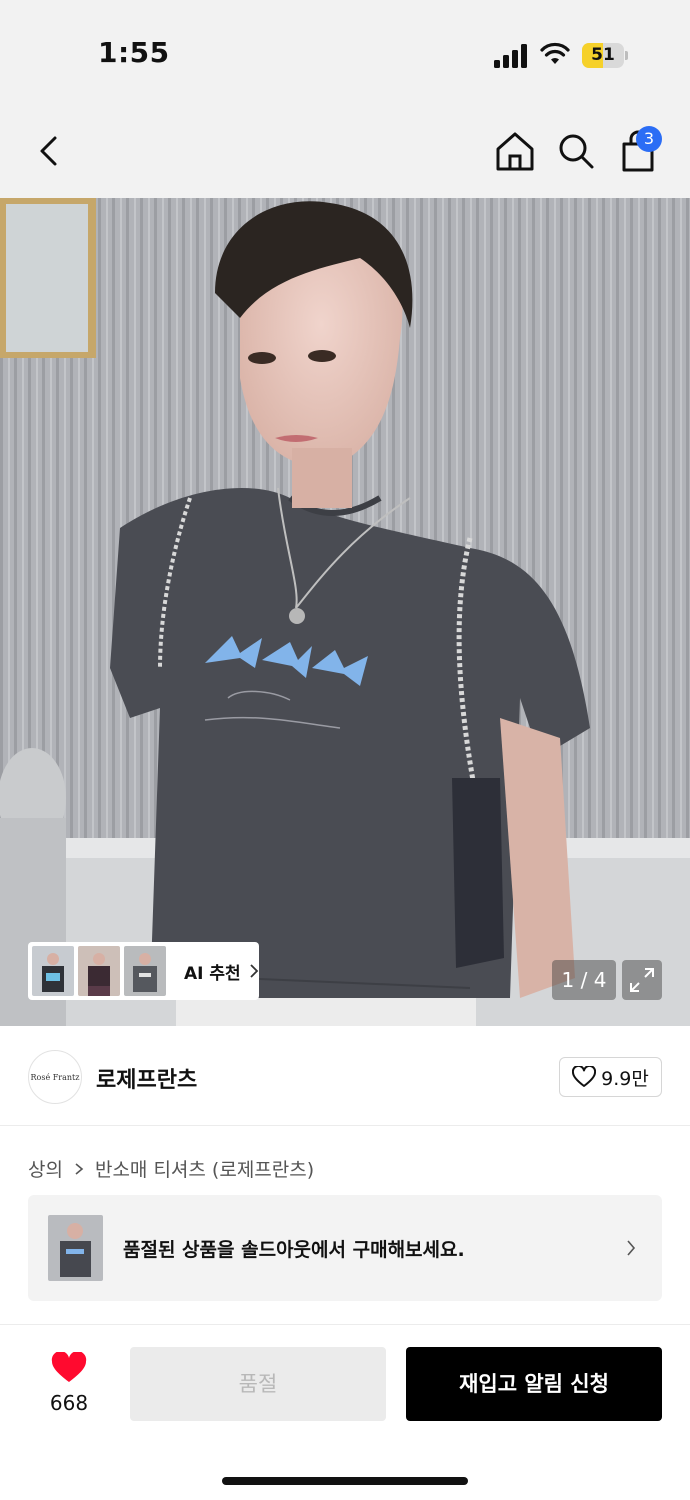  Describe the element at coordinates (510, 56) in the screenshot. I see `signal-icon` at that location.